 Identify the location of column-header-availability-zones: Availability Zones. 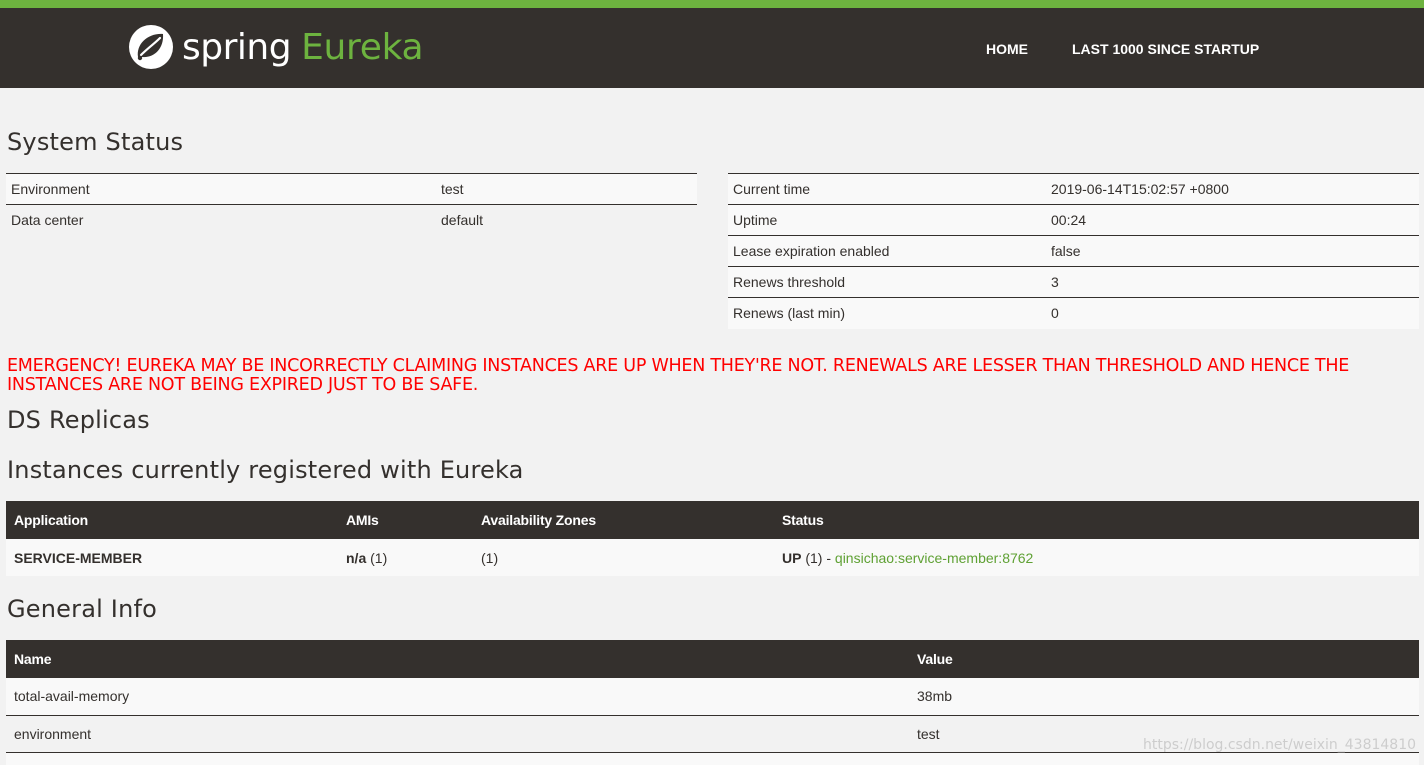
(623, 520).